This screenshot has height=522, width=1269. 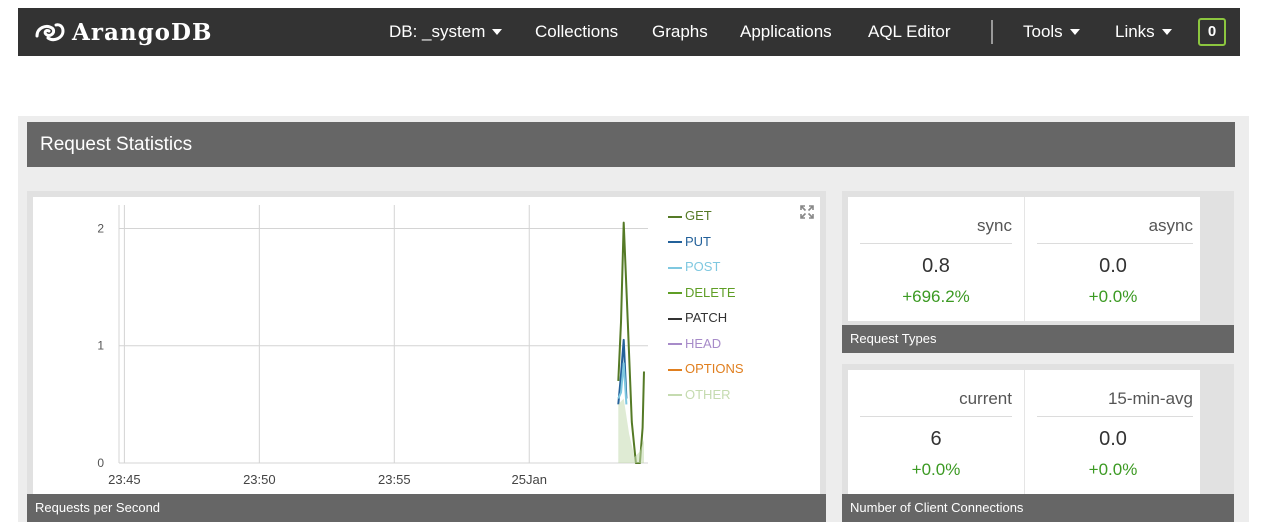 I want to click on chart-series, so click(x=631, y=342).